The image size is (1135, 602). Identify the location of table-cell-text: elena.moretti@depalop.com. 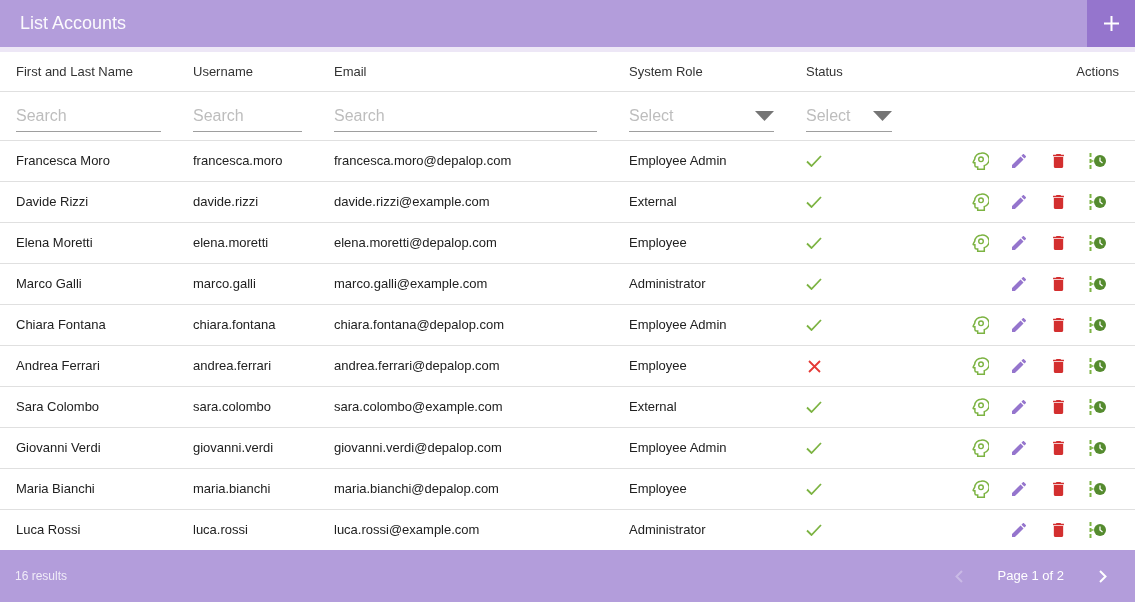
(415, 243).